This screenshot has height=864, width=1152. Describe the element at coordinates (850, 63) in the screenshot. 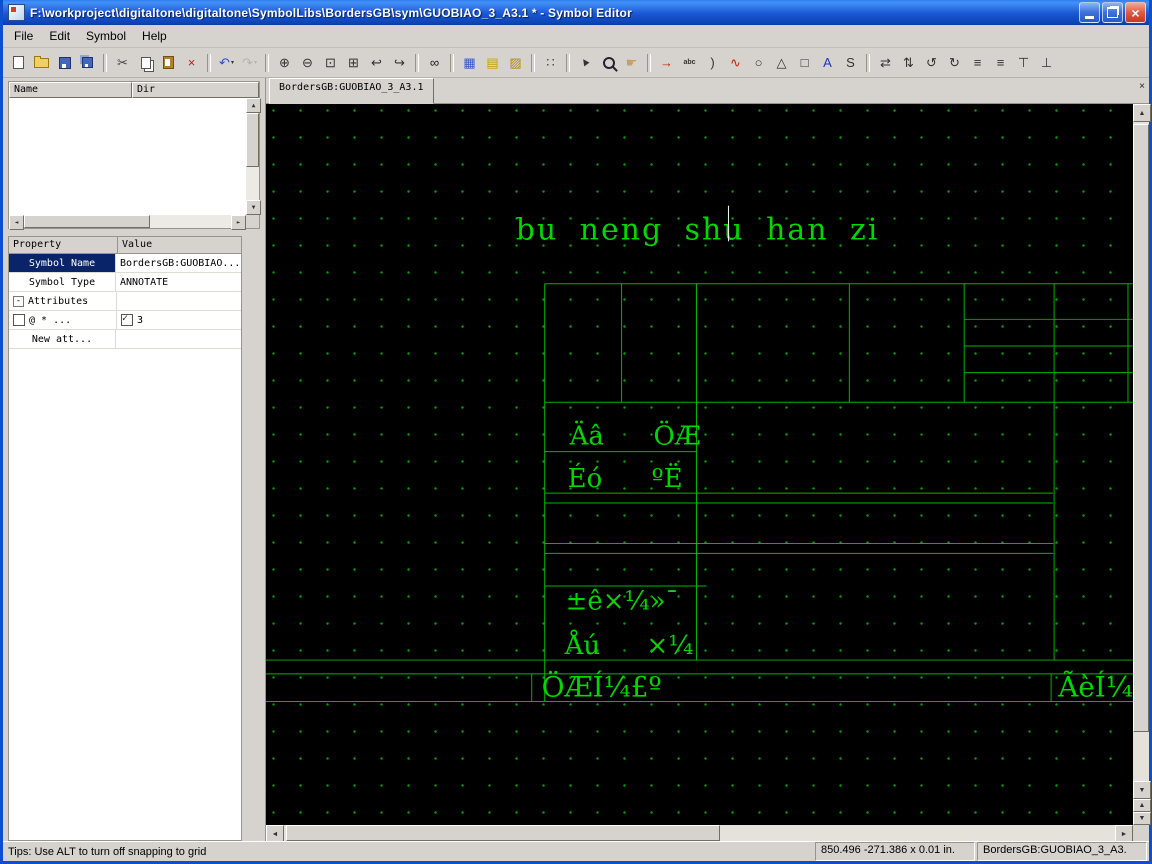

I see `net-label-button: S` at that location.